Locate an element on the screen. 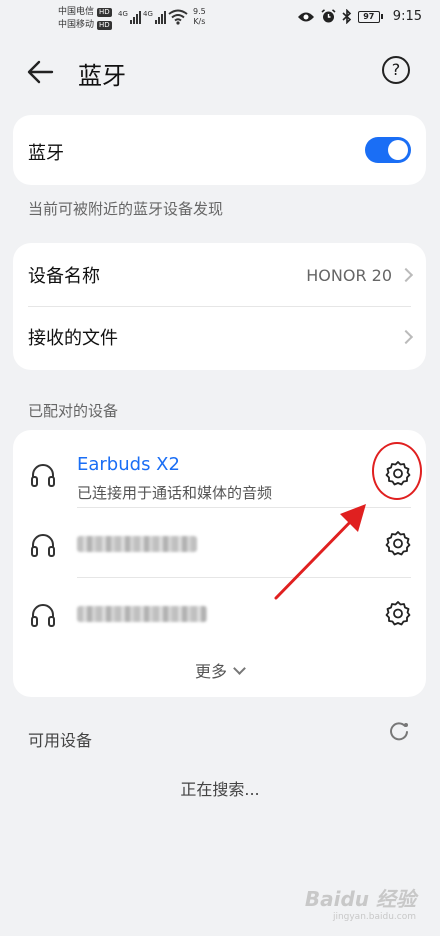 The height and width of the screenshot is (936, 440). paired-device-row: Earbuds X2 已连接用于通话和媒体的音频 is located at coordinates (219, 473).